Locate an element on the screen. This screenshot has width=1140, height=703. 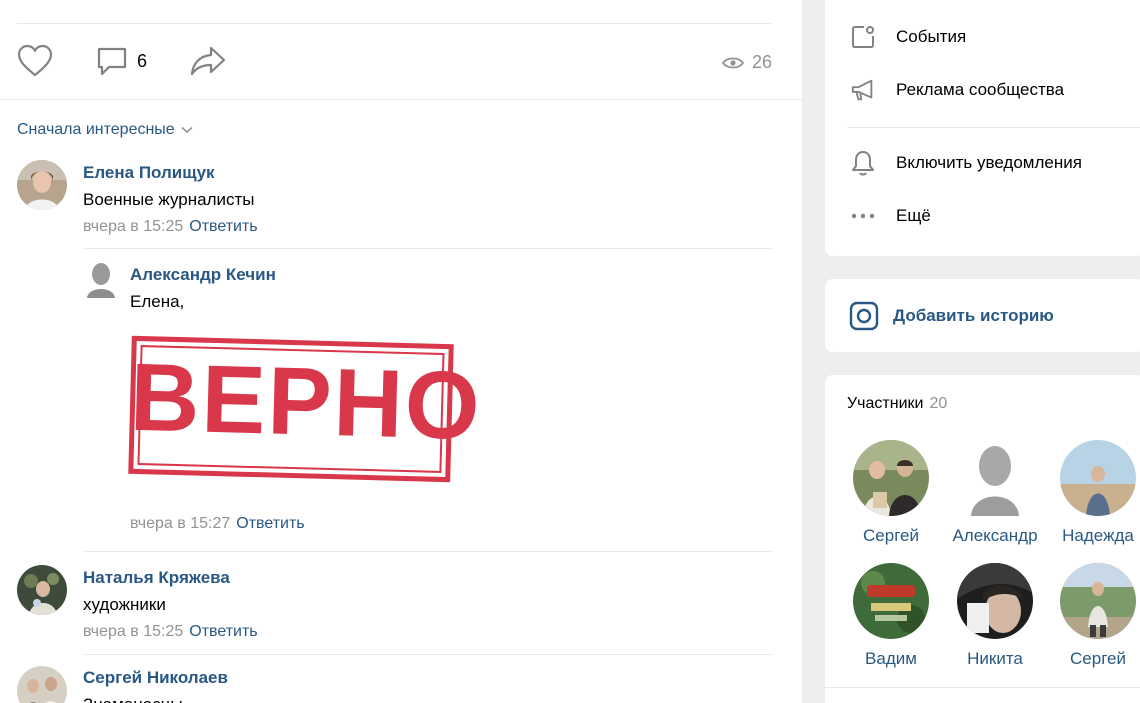
menu-item-label: Включить уведомления is located at coordinates (989, 162).